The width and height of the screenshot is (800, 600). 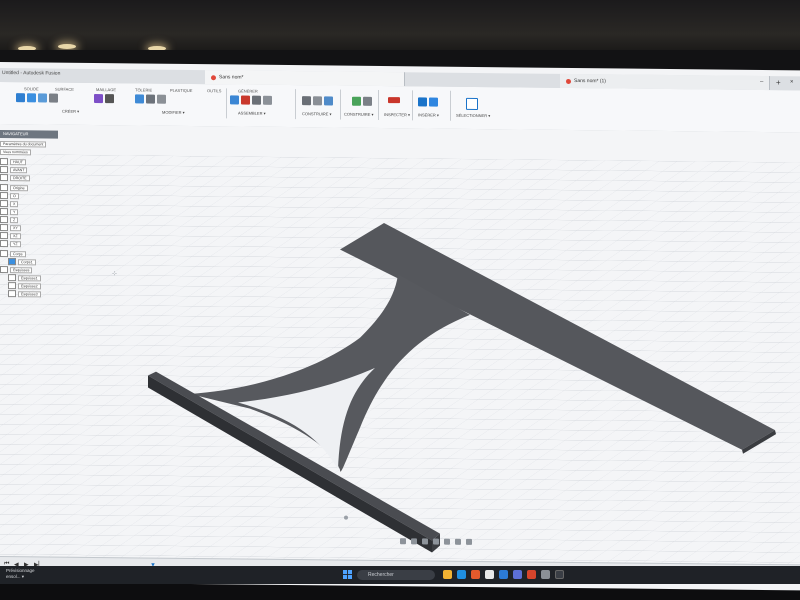 I want to click on combine-icon, so click(x=234, y=100).